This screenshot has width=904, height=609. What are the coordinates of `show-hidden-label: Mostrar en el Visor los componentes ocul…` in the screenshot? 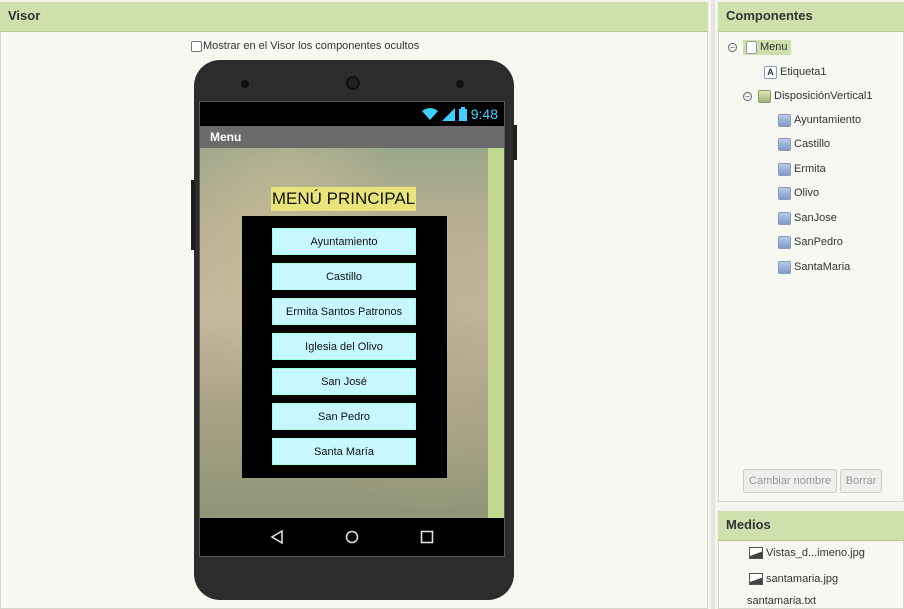 It's located at (311, 46).